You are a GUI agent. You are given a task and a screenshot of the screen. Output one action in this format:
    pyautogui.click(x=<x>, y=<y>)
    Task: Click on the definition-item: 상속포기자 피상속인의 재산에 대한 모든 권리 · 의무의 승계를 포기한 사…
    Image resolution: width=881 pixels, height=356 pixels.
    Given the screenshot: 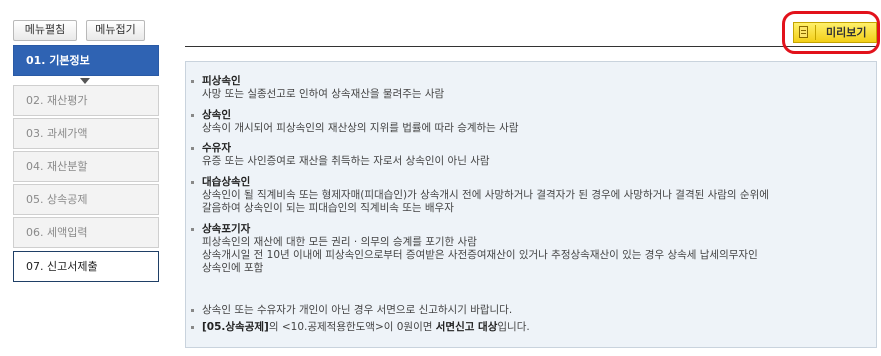 What is the action you would take?
    pyautogui.click(x=474, y=249)
    